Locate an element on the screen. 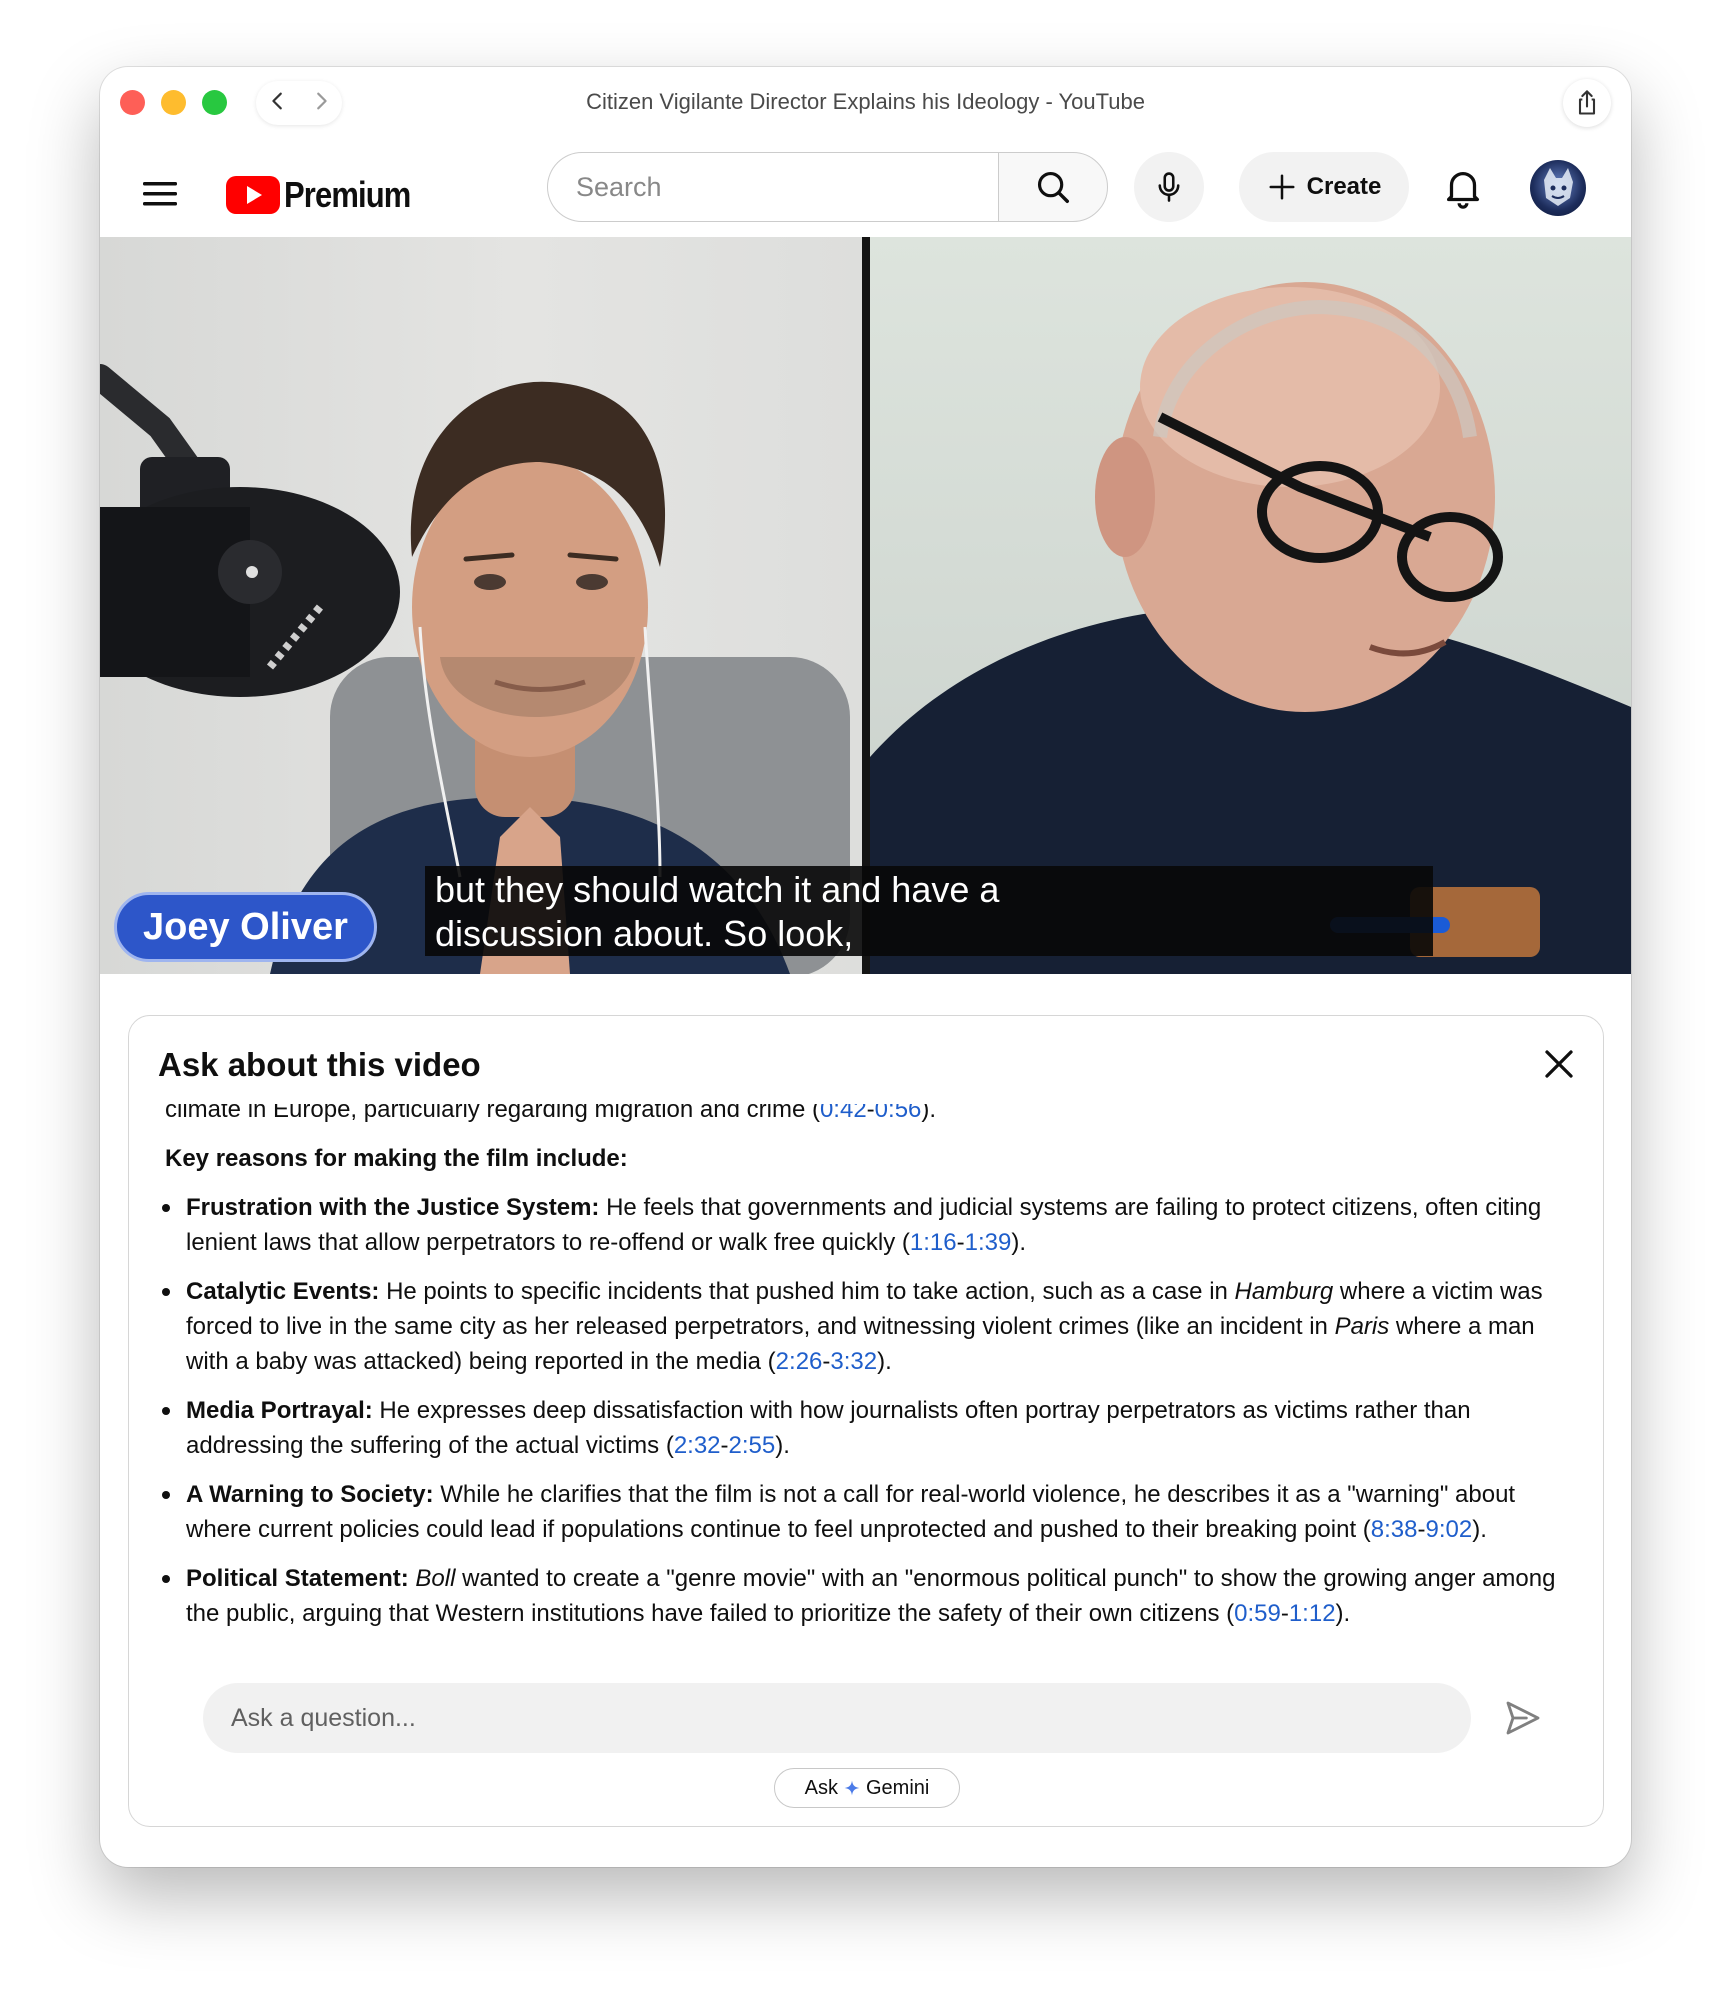 This screenshot has height=2000, width=1731. timestamp-link: 2:55 is located at coordinates (752, 1445).